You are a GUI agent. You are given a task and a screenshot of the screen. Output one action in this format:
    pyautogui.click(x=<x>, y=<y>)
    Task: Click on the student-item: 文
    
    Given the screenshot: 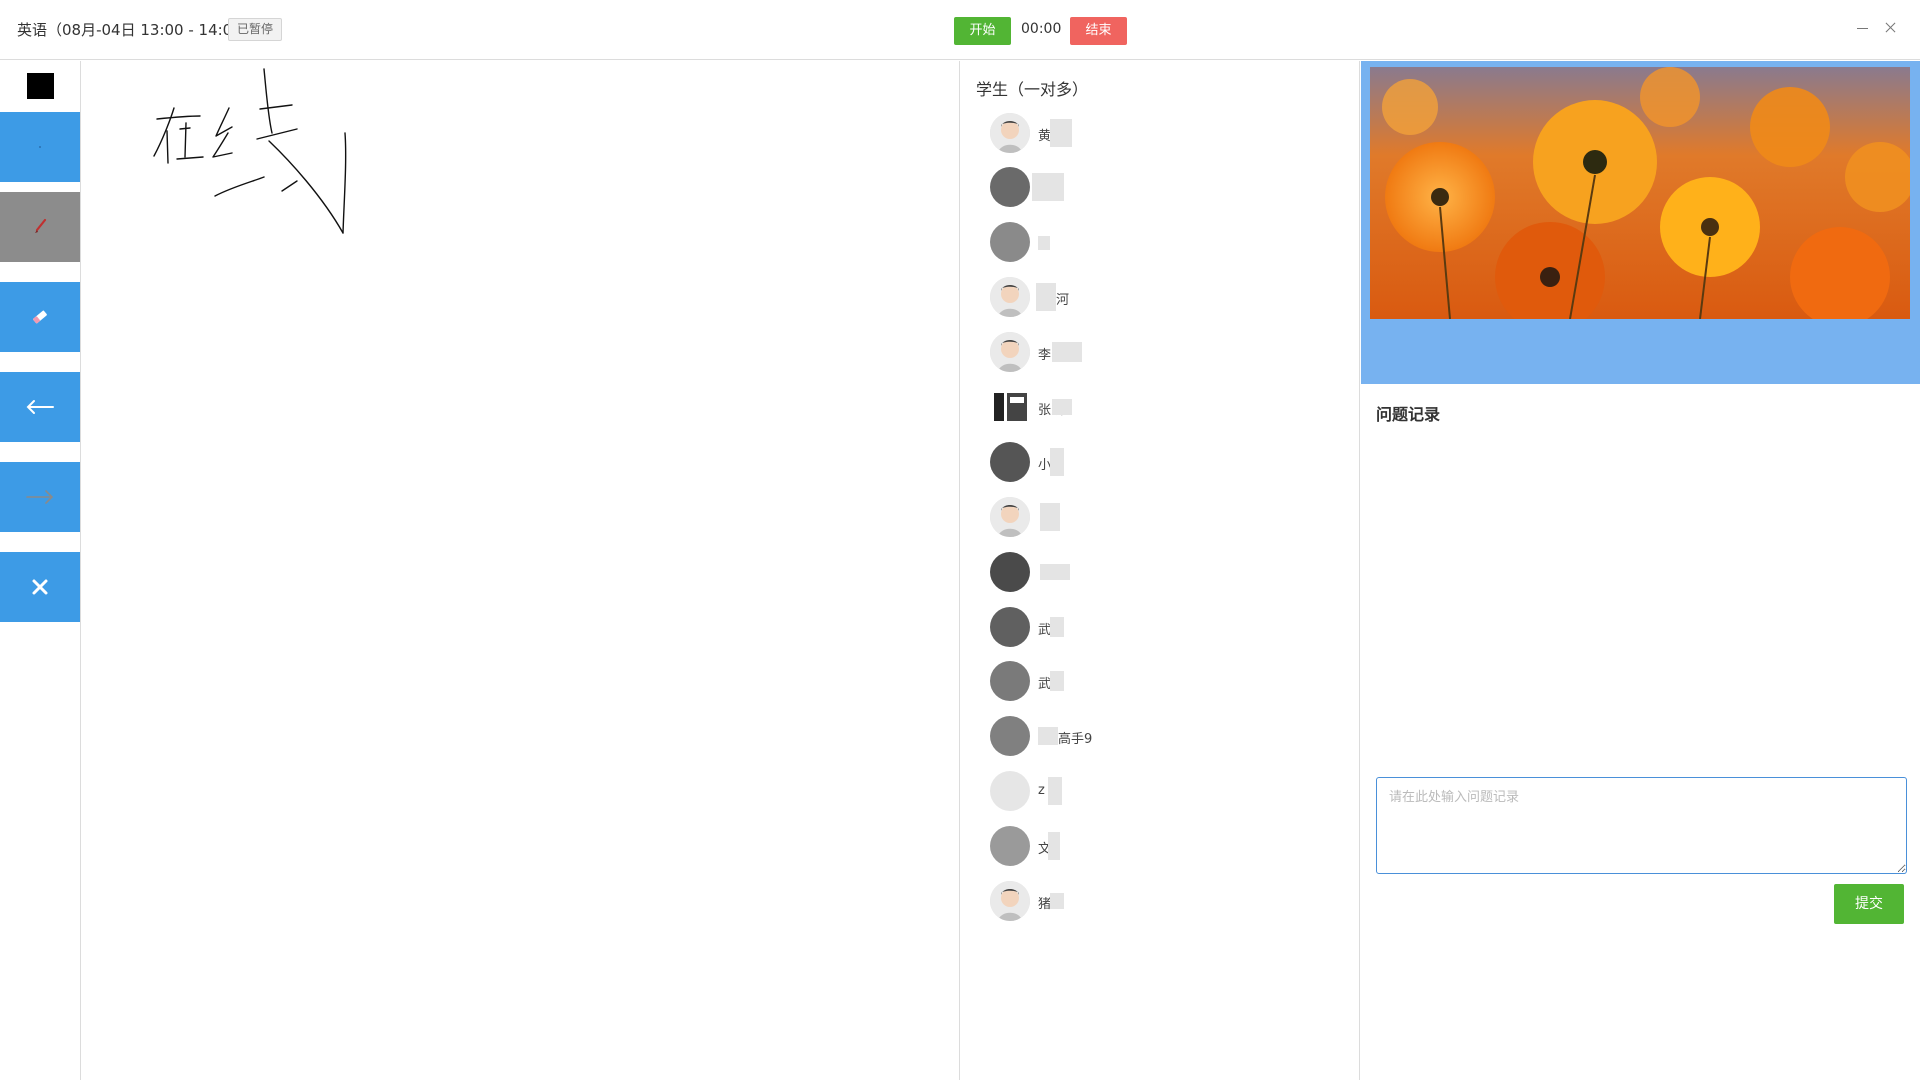 What is the action you would take?
    pyautogui.click(x=1170, y=847)
    